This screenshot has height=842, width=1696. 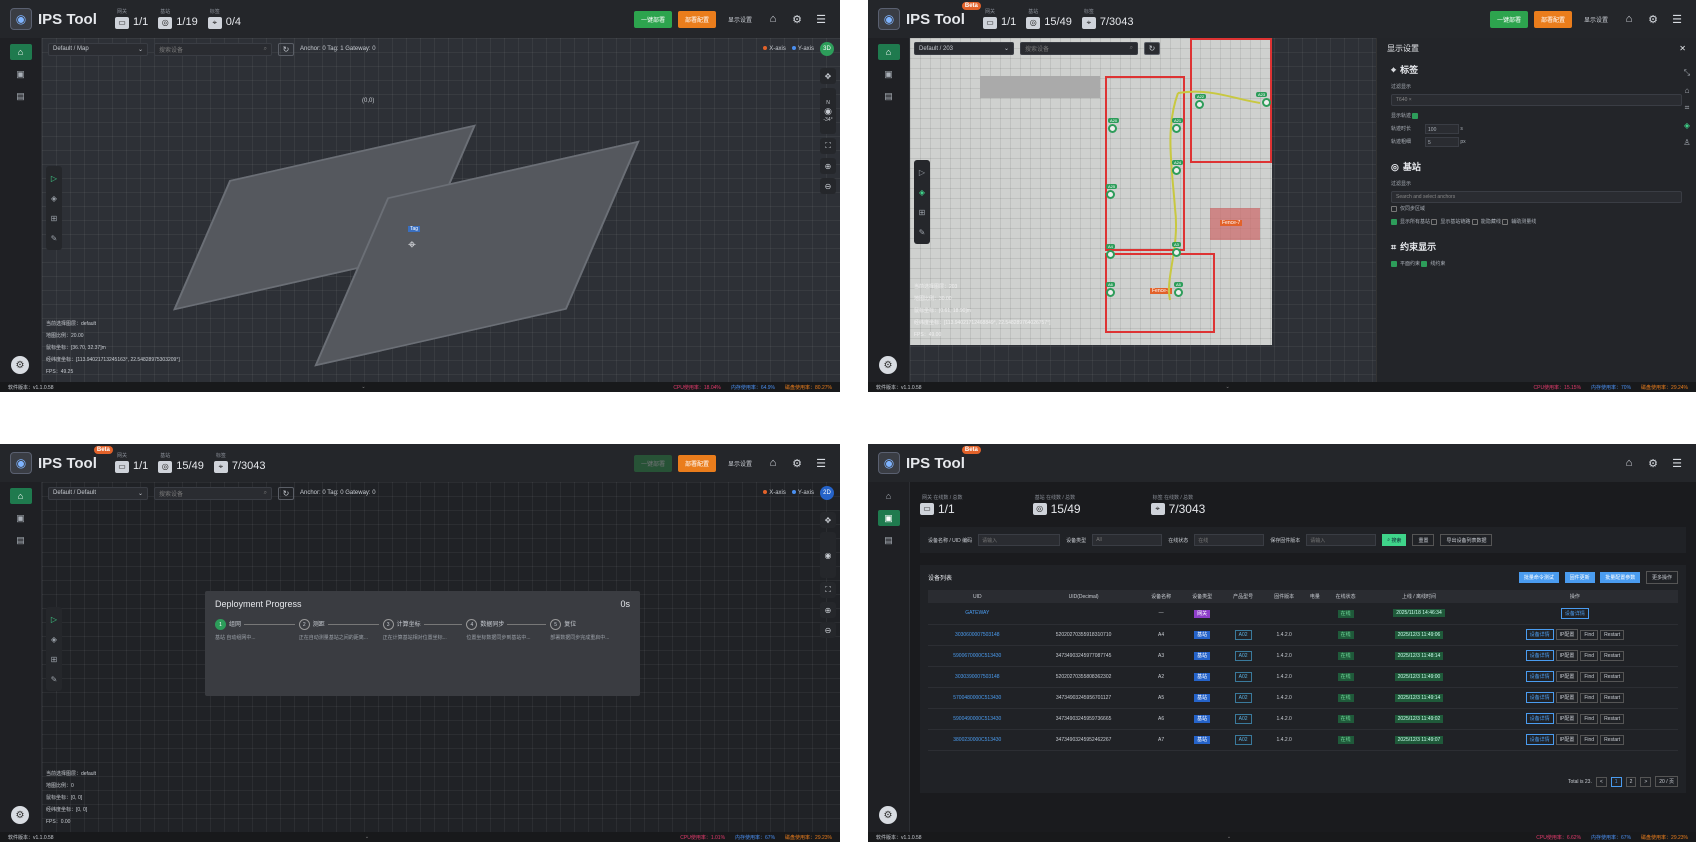 I want to click on view-mode-toggle: 2D, so click(x=827, y=493).